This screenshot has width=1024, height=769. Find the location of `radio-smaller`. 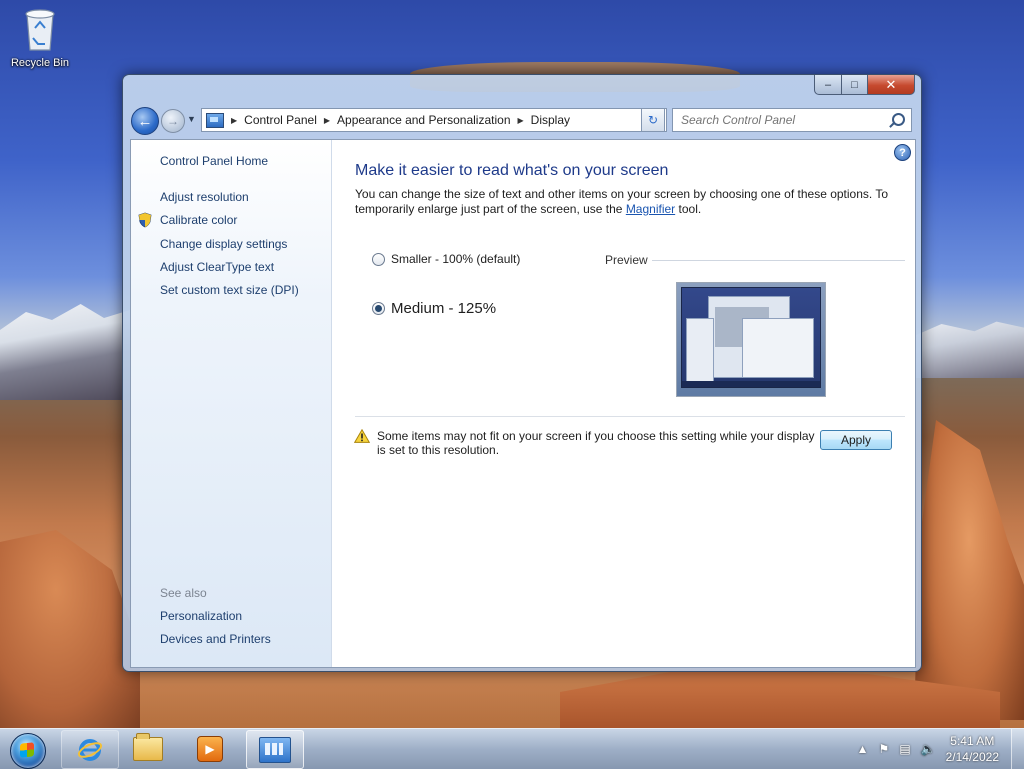

radio-smaller is located at coordinates (378, 259).